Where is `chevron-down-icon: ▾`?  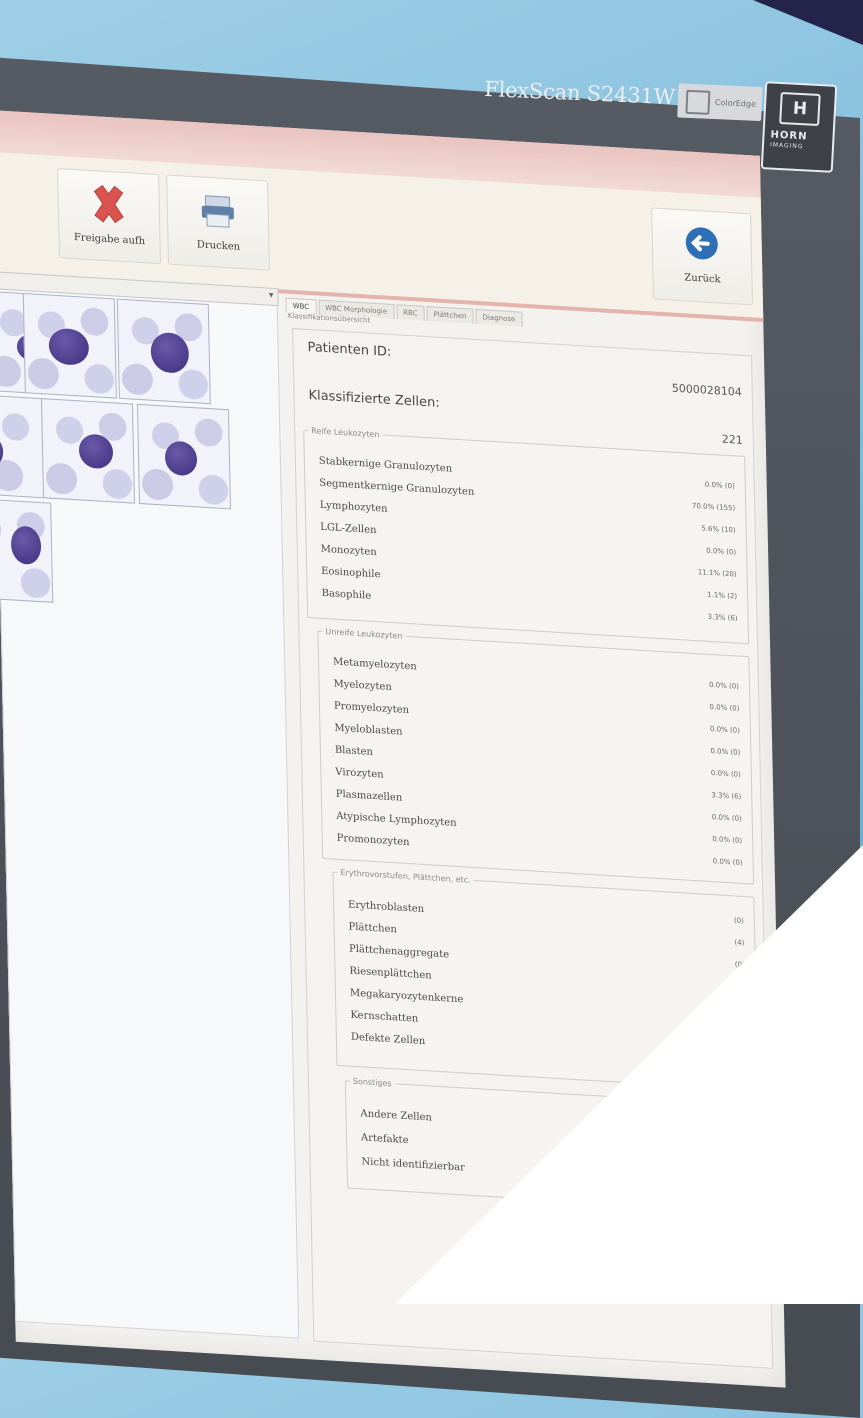
chevron-down-icon: ▾ is located at coordinates (271, 295).